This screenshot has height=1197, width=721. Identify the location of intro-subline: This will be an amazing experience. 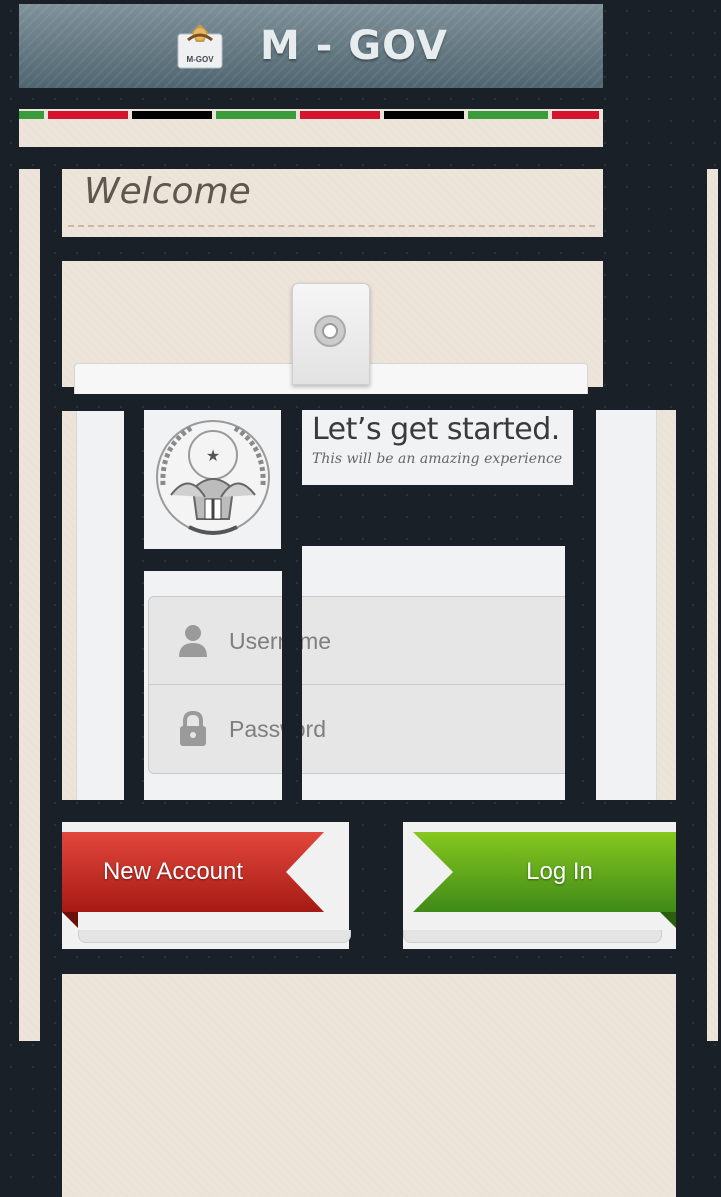
(437, 459).